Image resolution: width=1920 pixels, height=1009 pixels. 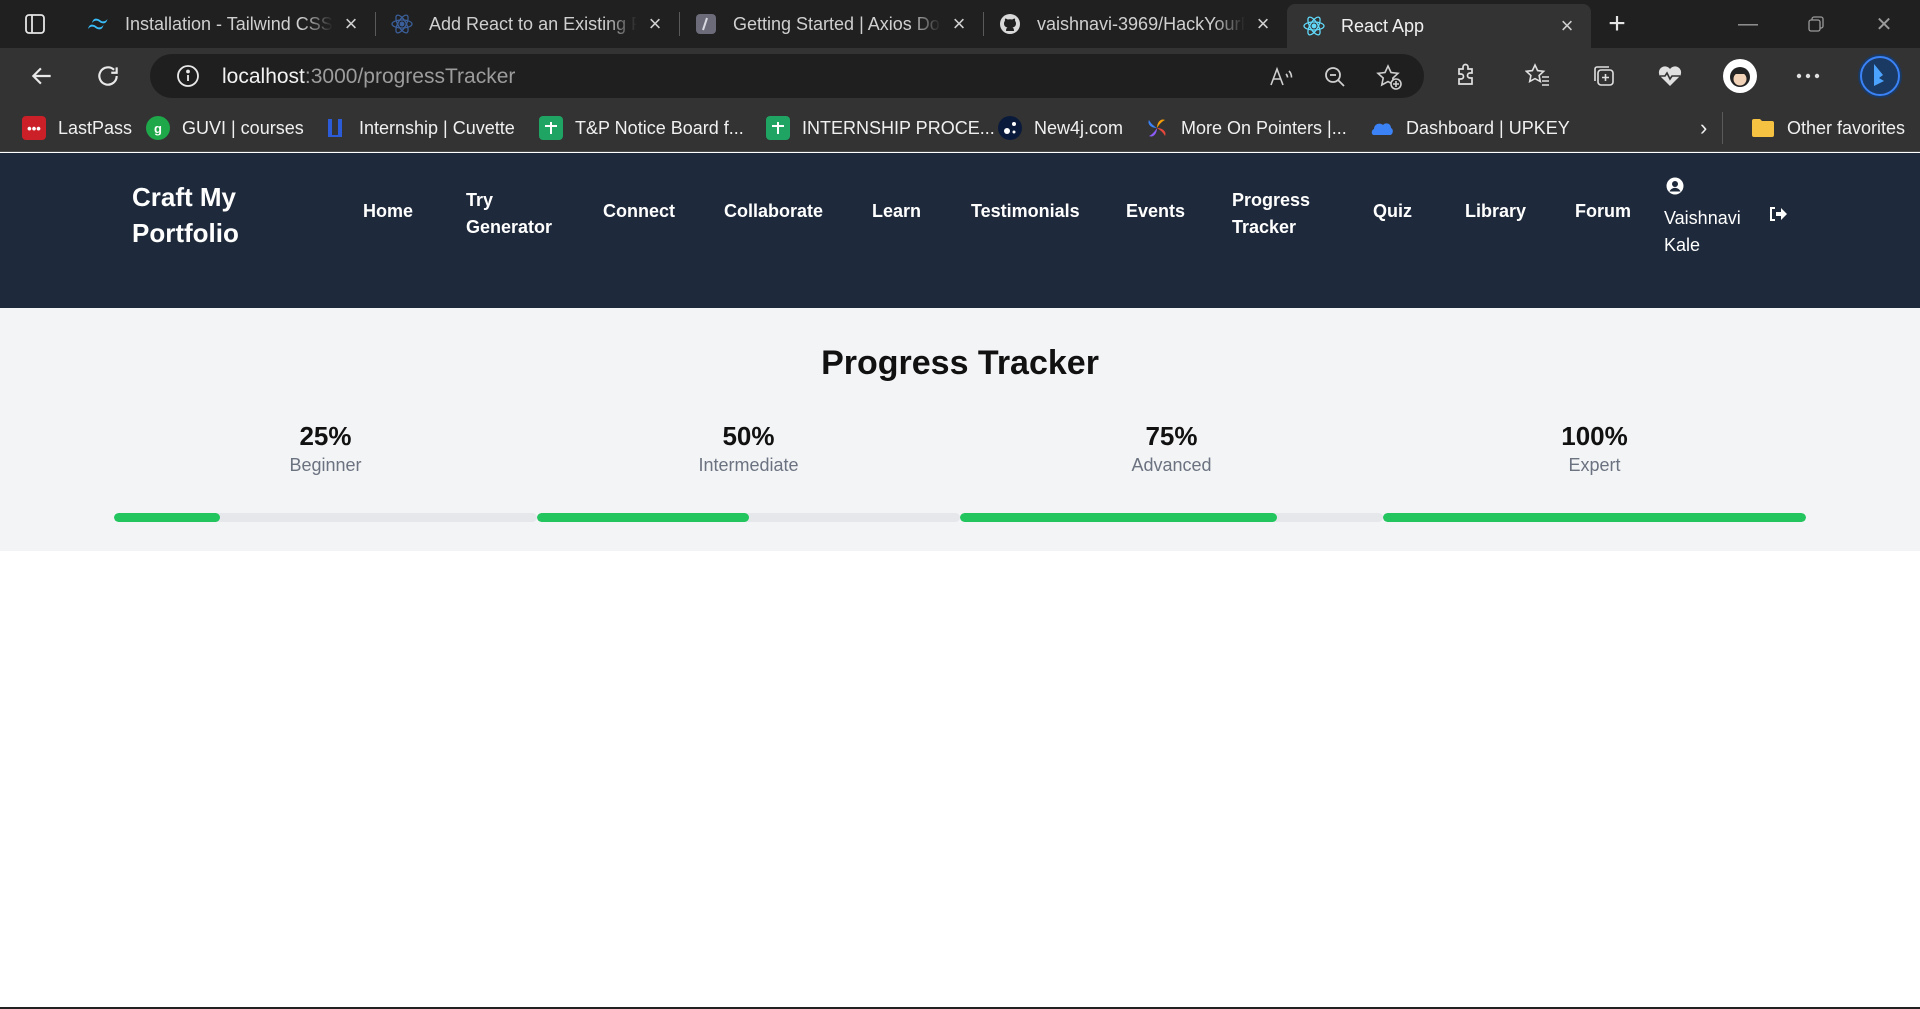 I want to click on nav-progress-tracker: Progress Tracker, so click(x=1277, y=214).